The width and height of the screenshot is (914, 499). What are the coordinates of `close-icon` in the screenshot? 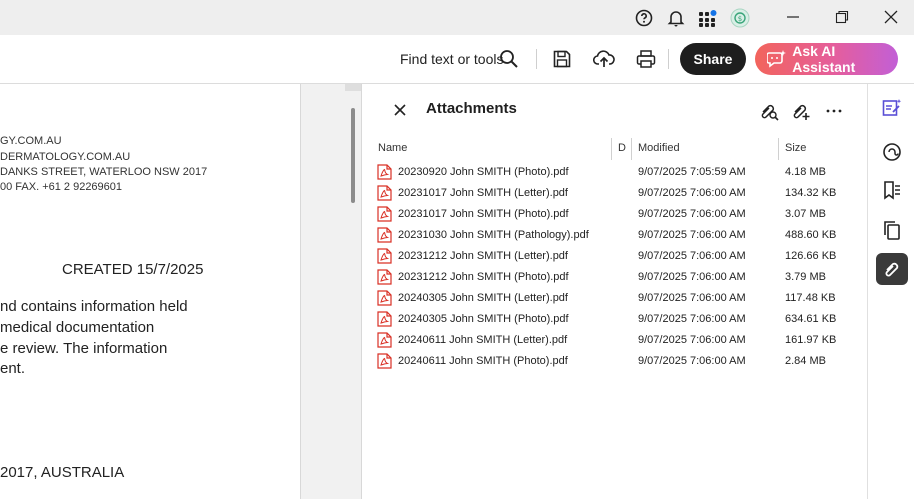 It's located at (891, 17).